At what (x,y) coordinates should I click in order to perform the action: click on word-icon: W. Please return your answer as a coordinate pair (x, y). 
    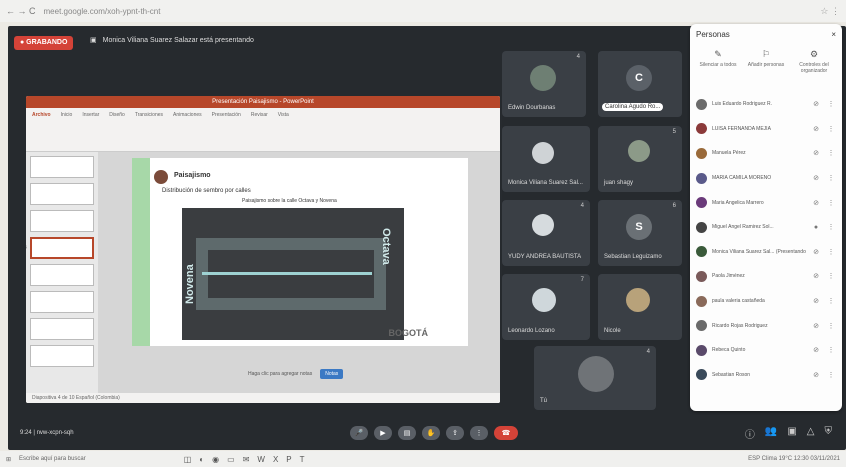
    Looking at the image, I should click on (261, 459).